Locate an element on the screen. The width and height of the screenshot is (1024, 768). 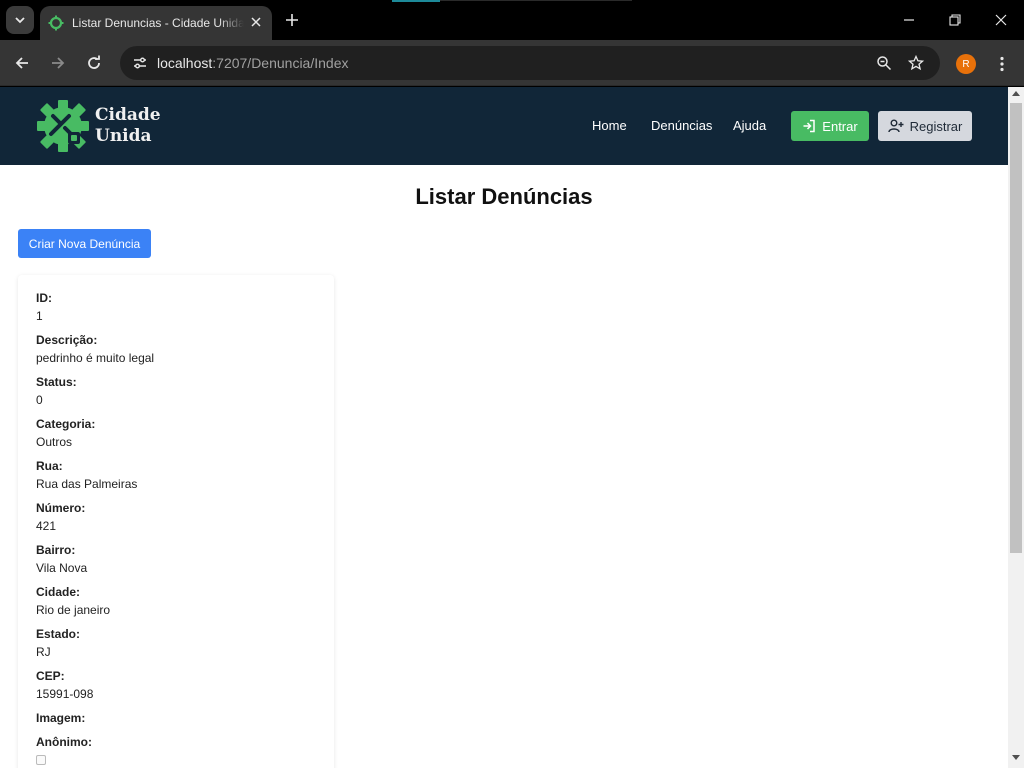
field-descricao: Descrição: pedrinho é muito legal is located at coordinates (95, 349).